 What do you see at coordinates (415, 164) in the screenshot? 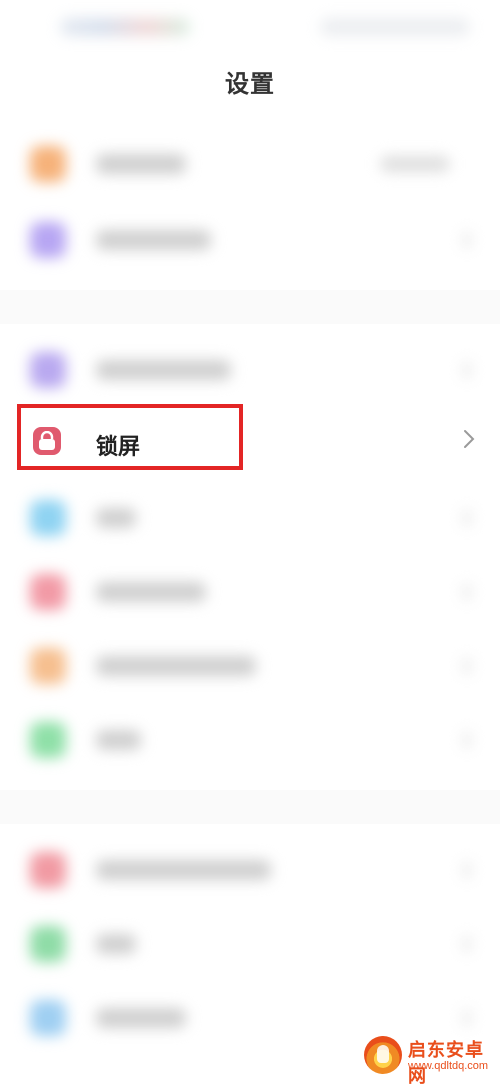
I see `settings-item-value` at bounding box center [415, 164].